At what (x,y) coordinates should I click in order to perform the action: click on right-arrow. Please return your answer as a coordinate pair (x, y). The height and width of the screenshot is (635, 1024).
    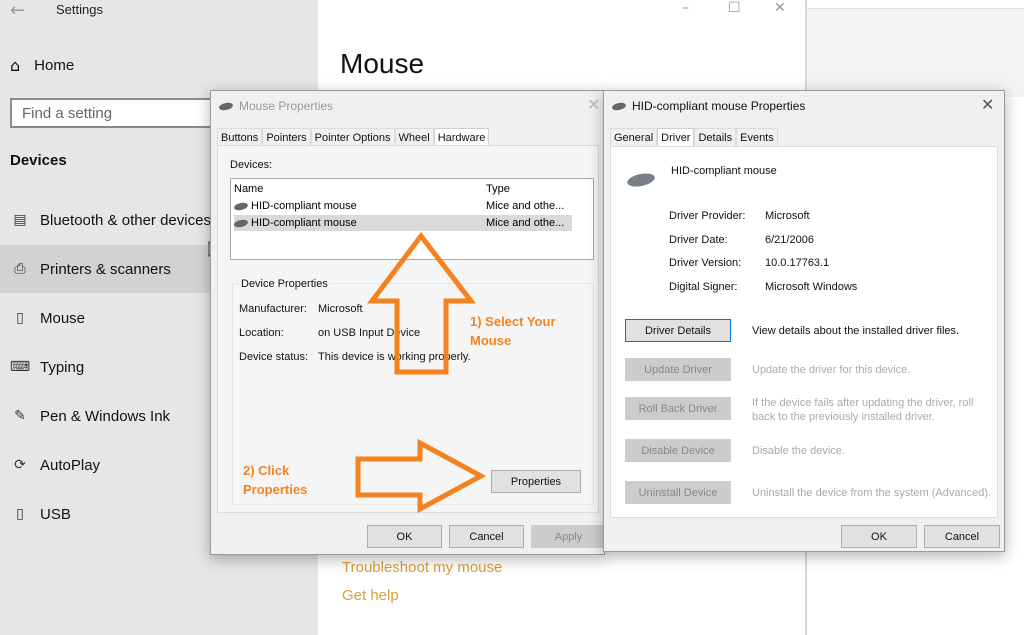
    Looking at the image, I should click on (421, 476).